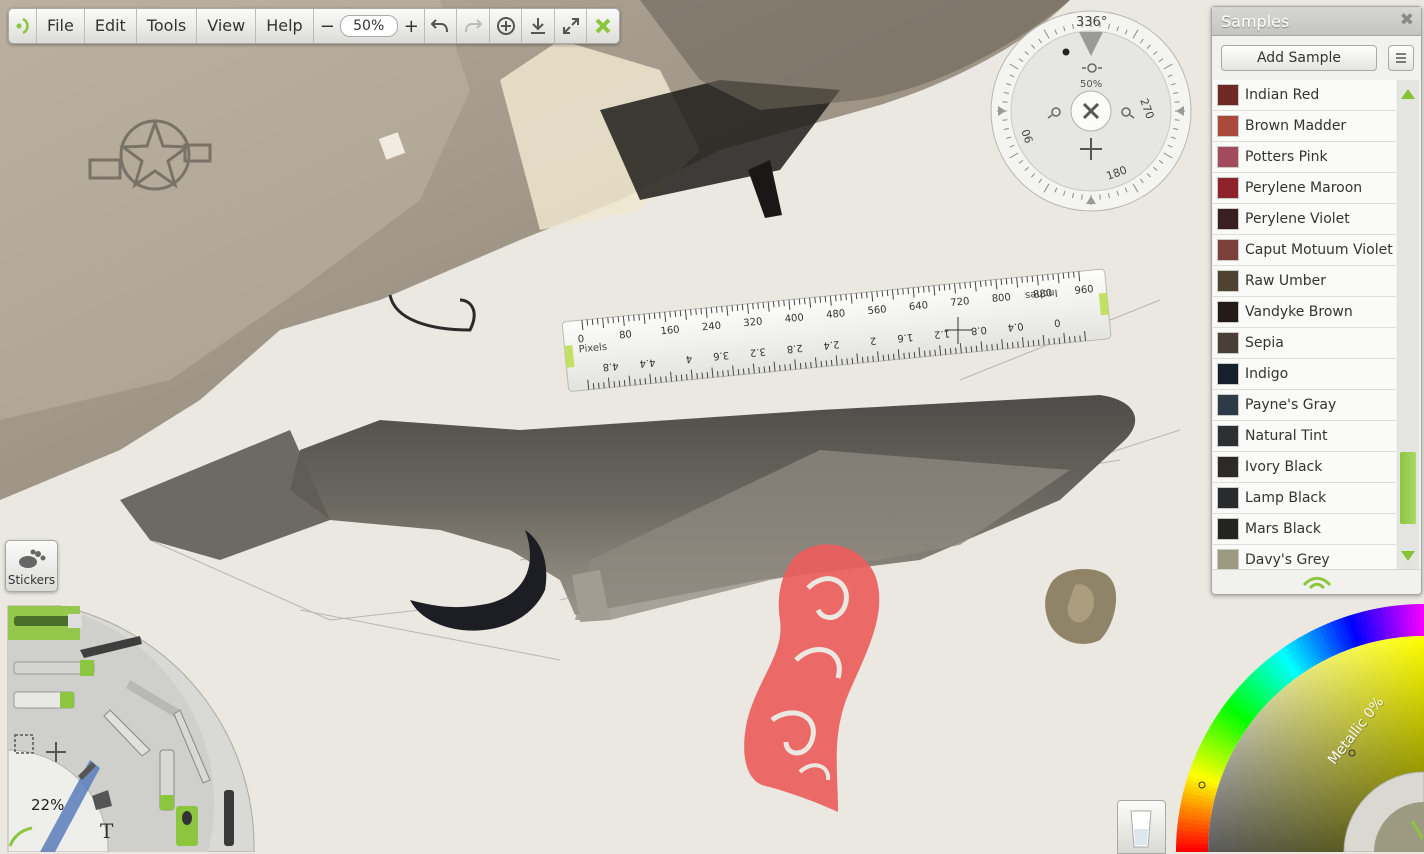 The height and width of the screenshot is (854, 1424). I want to click on redo-button, so click(473, 26).